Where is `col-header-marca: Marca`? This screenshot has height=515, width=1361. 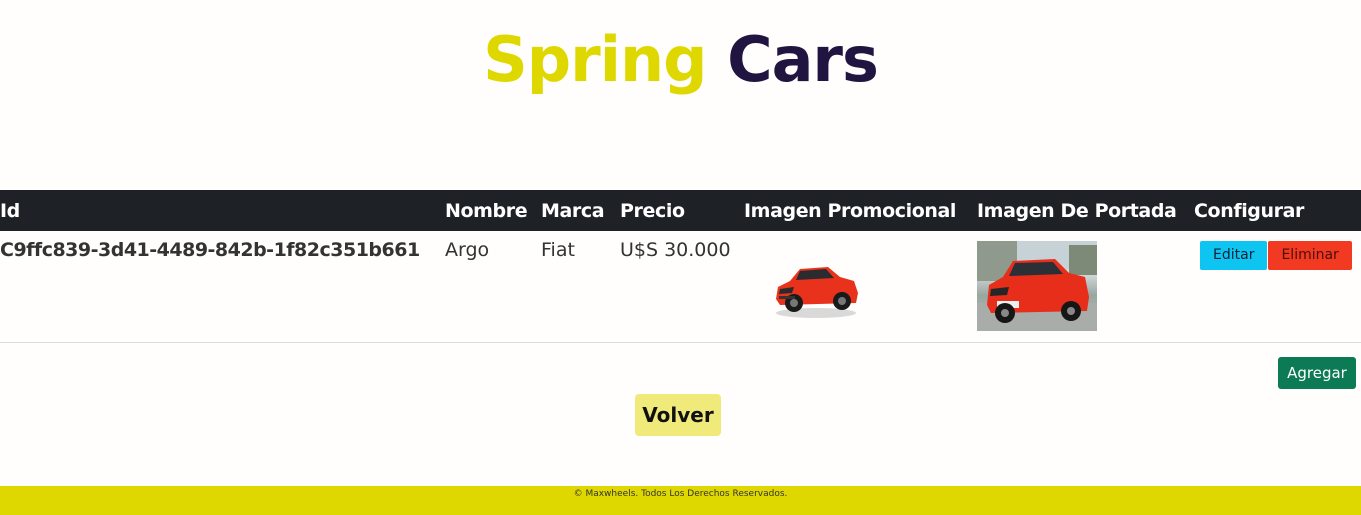
col-header-marca: Marca is located at coordinates (573, 210).